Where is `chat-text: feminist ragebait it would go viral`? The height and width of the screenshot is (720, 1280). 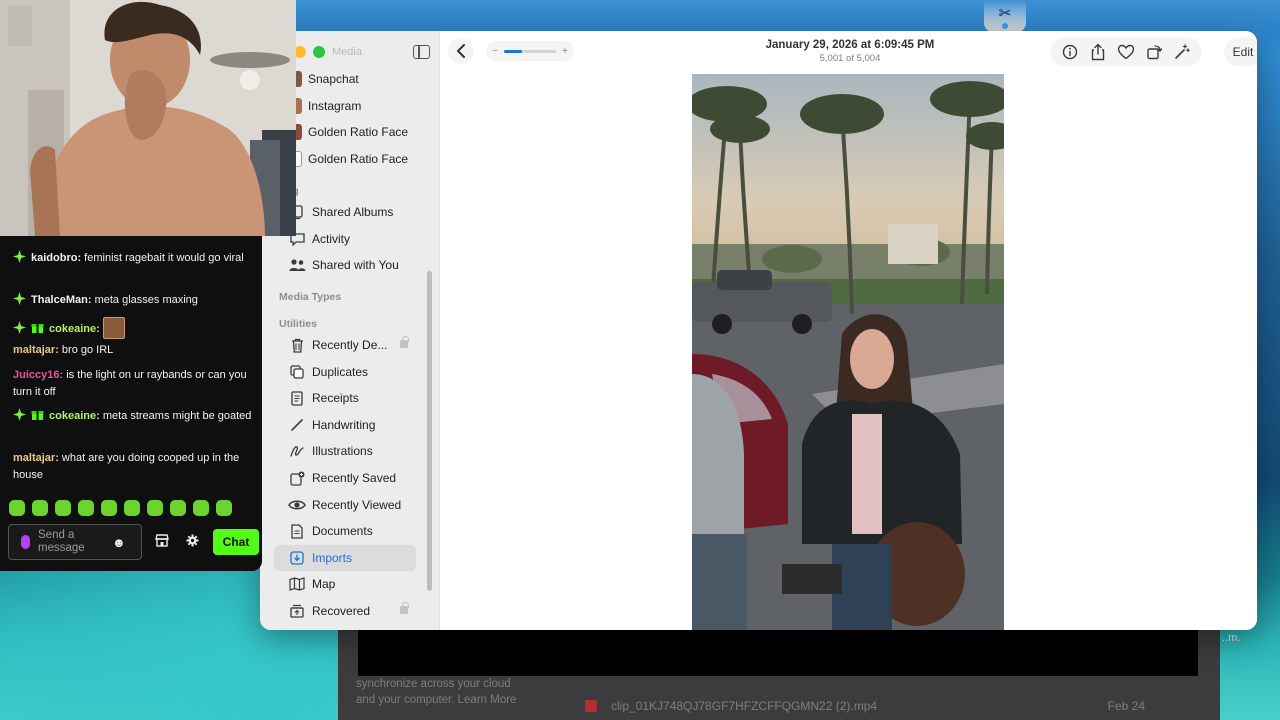 chat-text: feminist ragebait it would go viral is located at coordinates (164, 258).